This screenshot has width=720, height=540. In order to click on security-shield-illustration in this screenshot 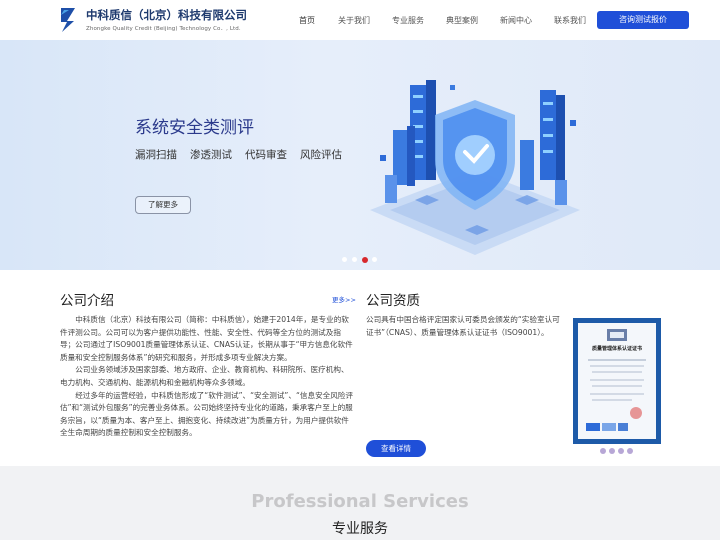, I will do `click(475, 167)`.